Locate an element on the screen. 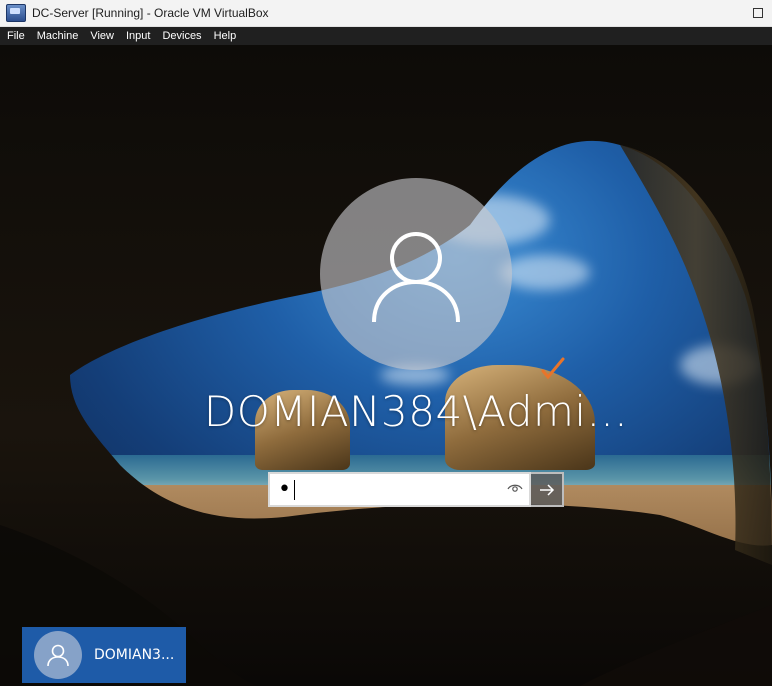 The width and height of the screenshot is (772, 686). menu-file: File is located at coordinates (15, 36).